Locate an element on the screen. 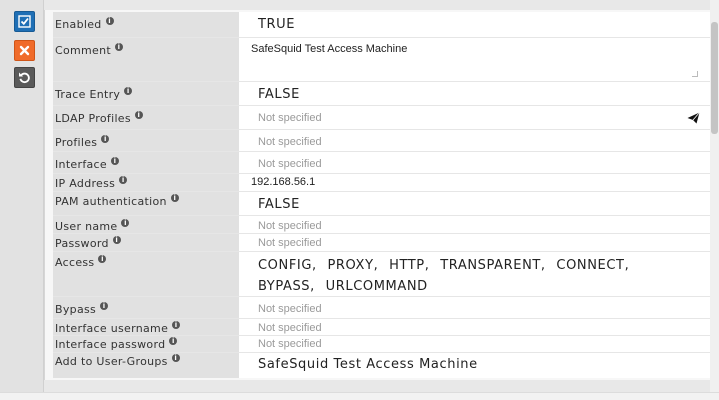 The height and width of the screenshot is (400, 719). field-label: Comment i is located at coordinates (146, 59).